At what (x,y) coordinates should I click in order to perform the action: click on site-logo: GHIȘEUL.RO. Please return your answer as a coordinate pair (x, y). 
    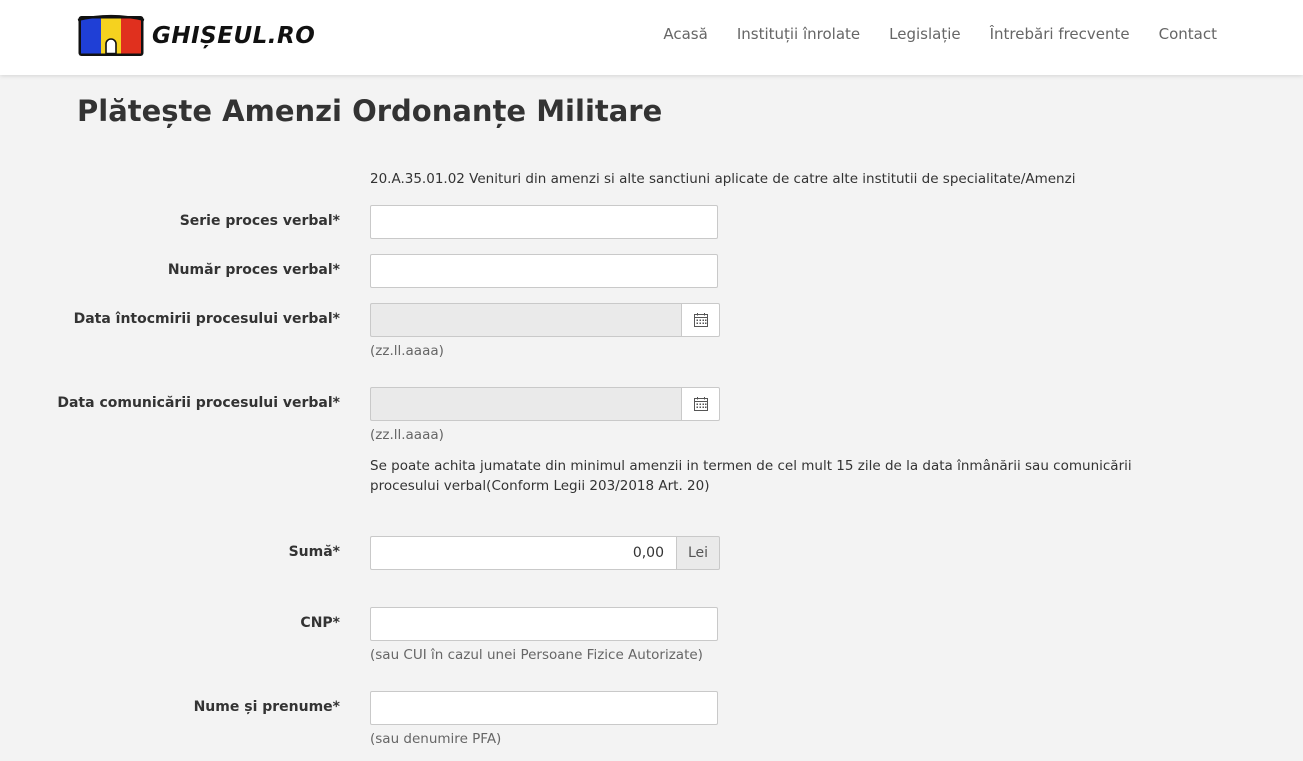
    Looking at the image, I should click on (196, 36).